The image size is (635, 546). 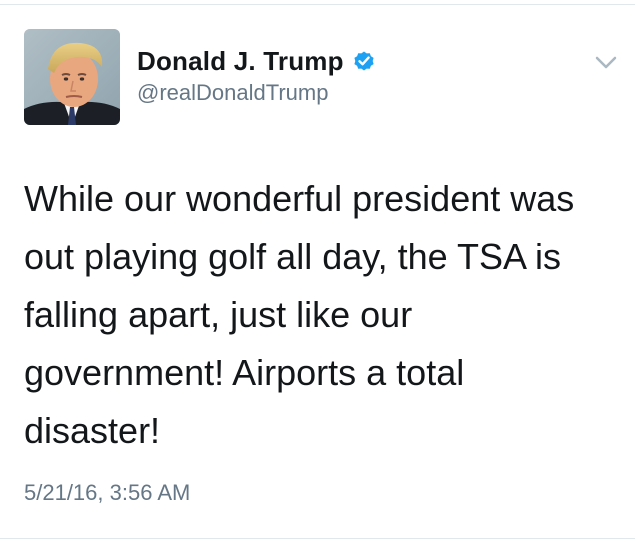 I want to click on display-name: Donald J. Trump, so click(x=240, y=61).